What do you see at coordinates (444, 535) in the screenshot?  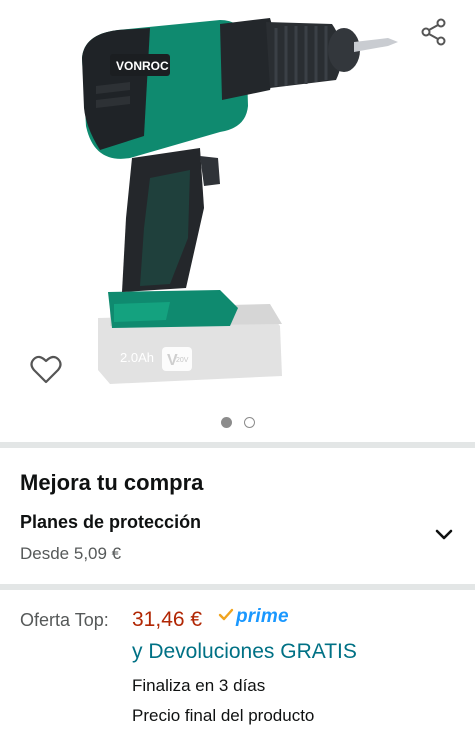 I see `chevron-down-icon` at bounding box center [444, 535].